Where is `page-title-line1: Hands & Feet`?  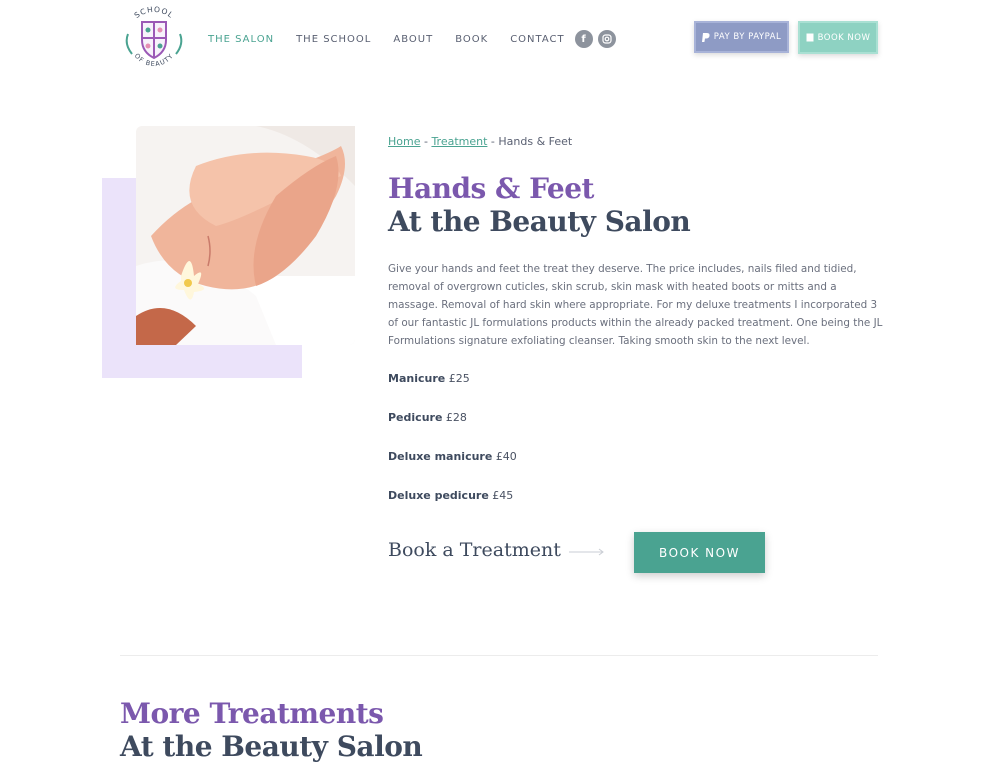 page-title-line1: Hands & Feet is located at coordinates (491, 188).